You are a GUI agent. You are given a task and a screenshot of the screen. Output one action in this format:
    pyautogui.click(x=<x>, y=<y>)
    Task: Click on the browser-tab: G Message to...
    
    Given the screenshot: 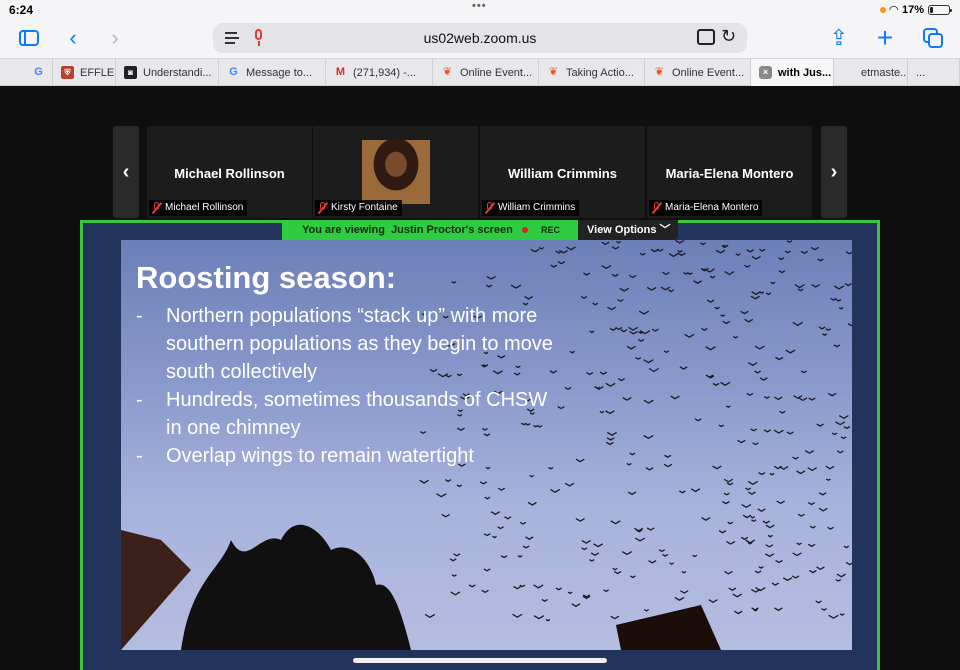 What is the action you would take?
    pyautogui.click(x=272, y=72)
    